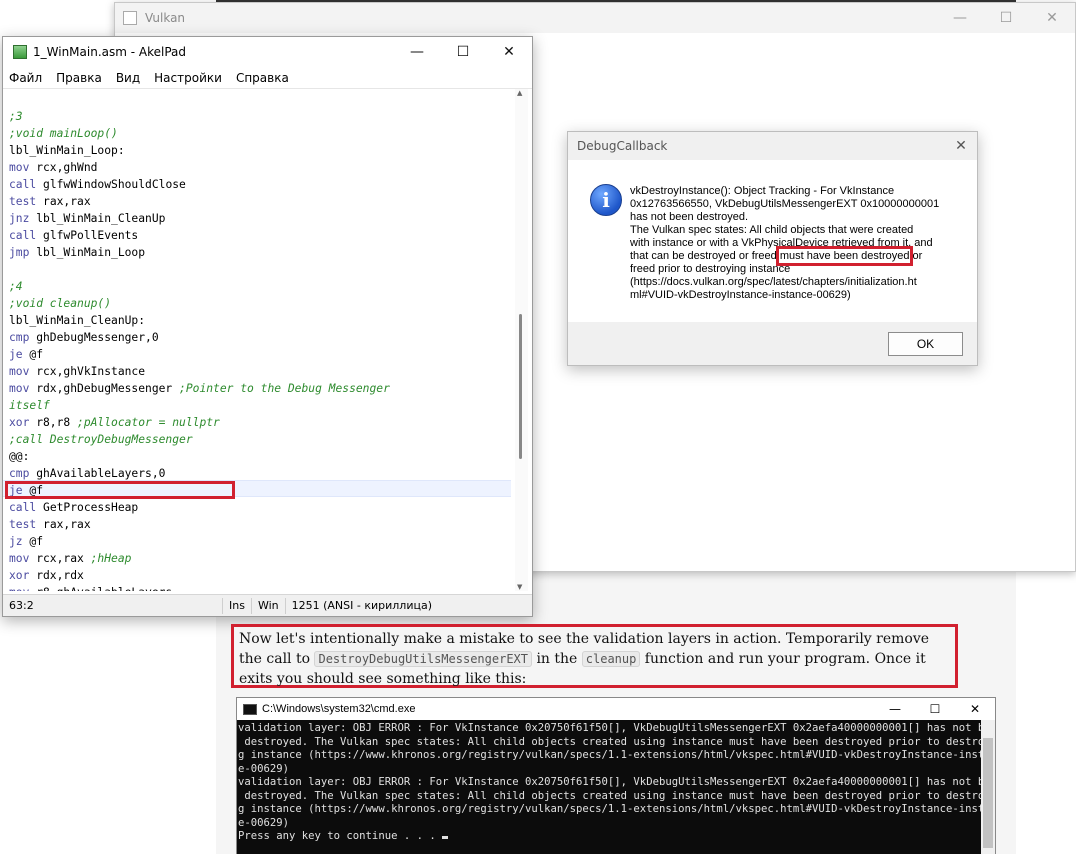  Describe the element at coordinates (165, 18) in the screenshot. I see `vulkan-title: Vulkan` at that location.